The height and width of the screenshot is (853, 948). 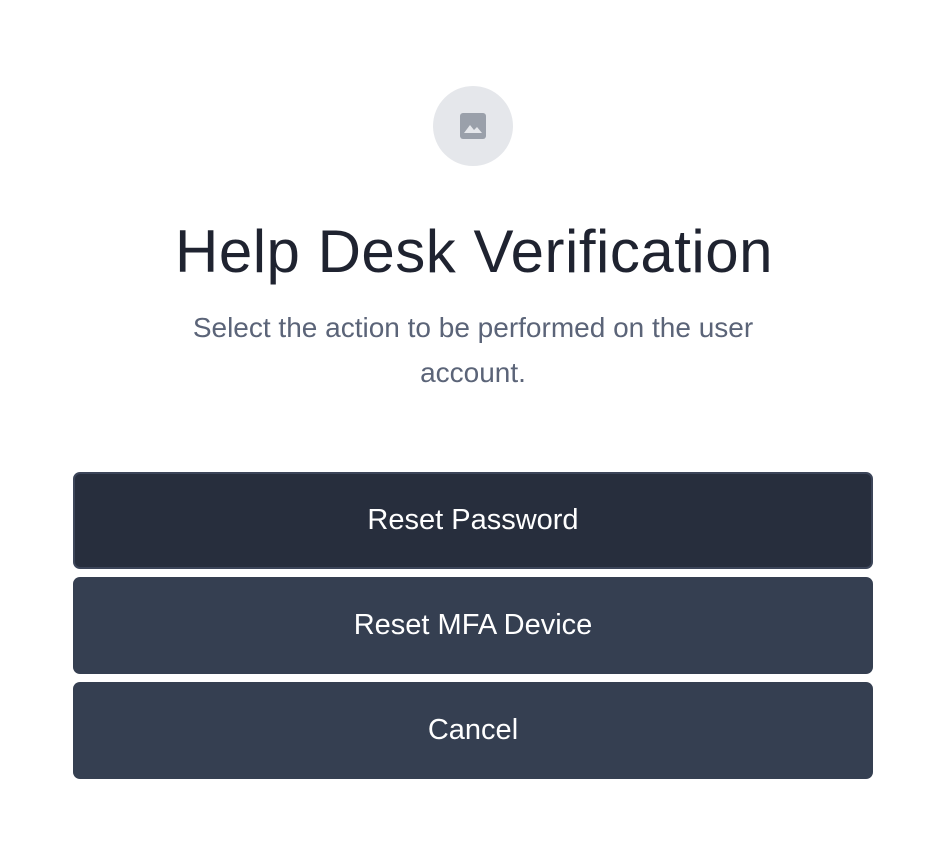 What do you see at coordinates (473, 625) in the screenshot?
I see `reset-mfa-device-button: Reset MFA Device` at bounding box center [473, 625].